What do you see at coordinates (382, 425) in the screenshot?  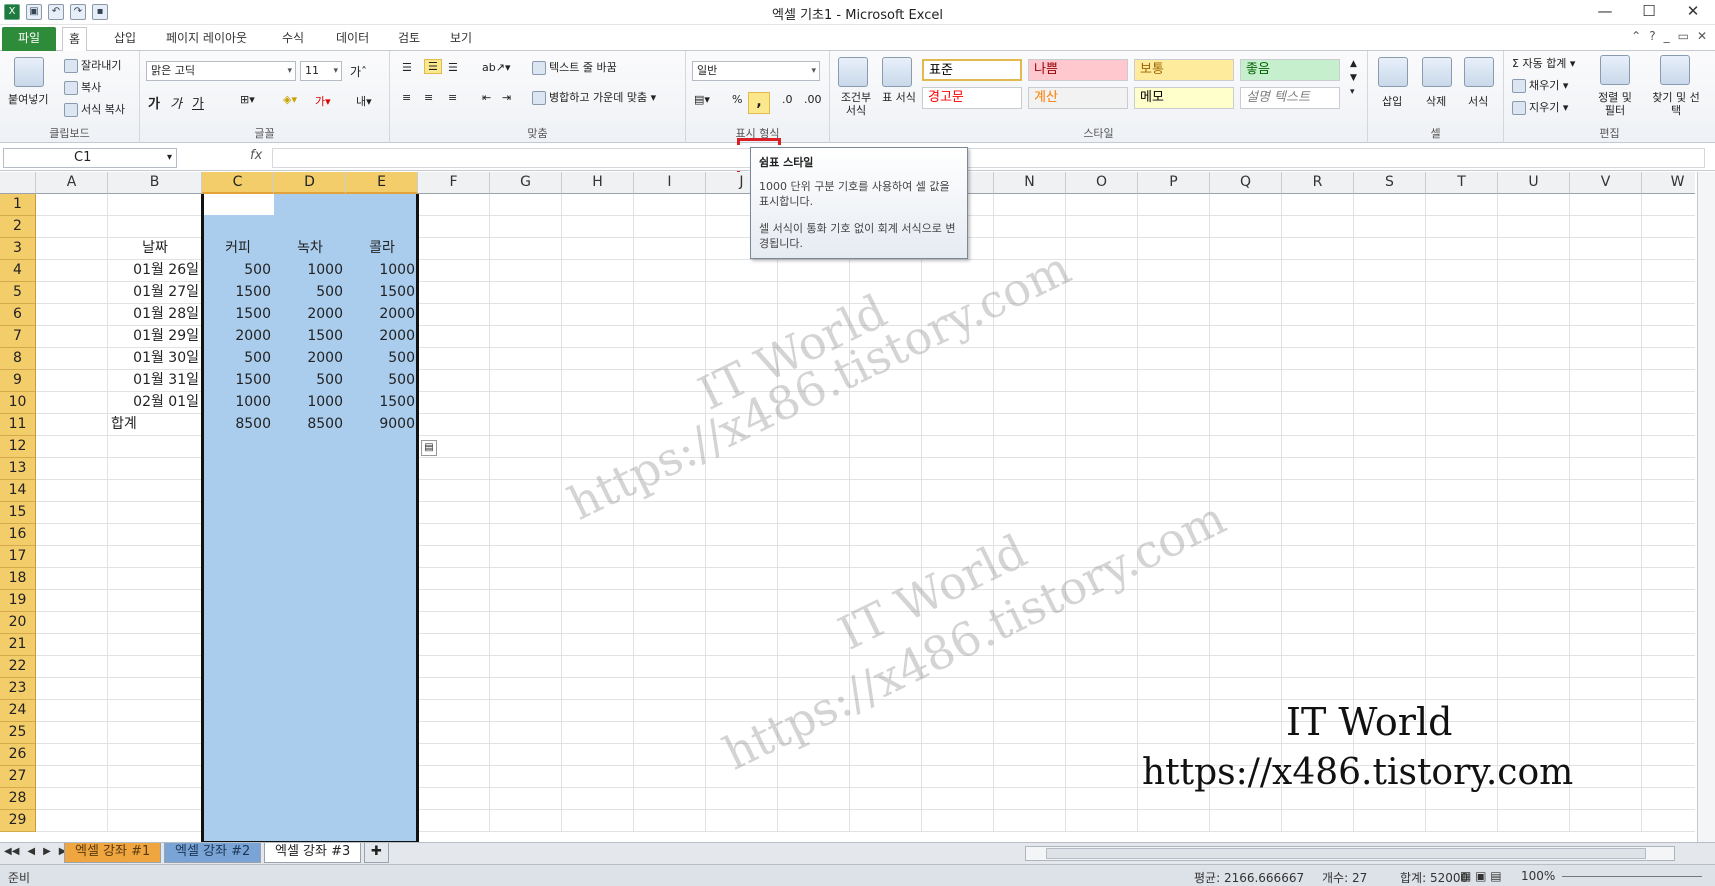 I see `data-cell: 9000` at bounding box center [382, 425].